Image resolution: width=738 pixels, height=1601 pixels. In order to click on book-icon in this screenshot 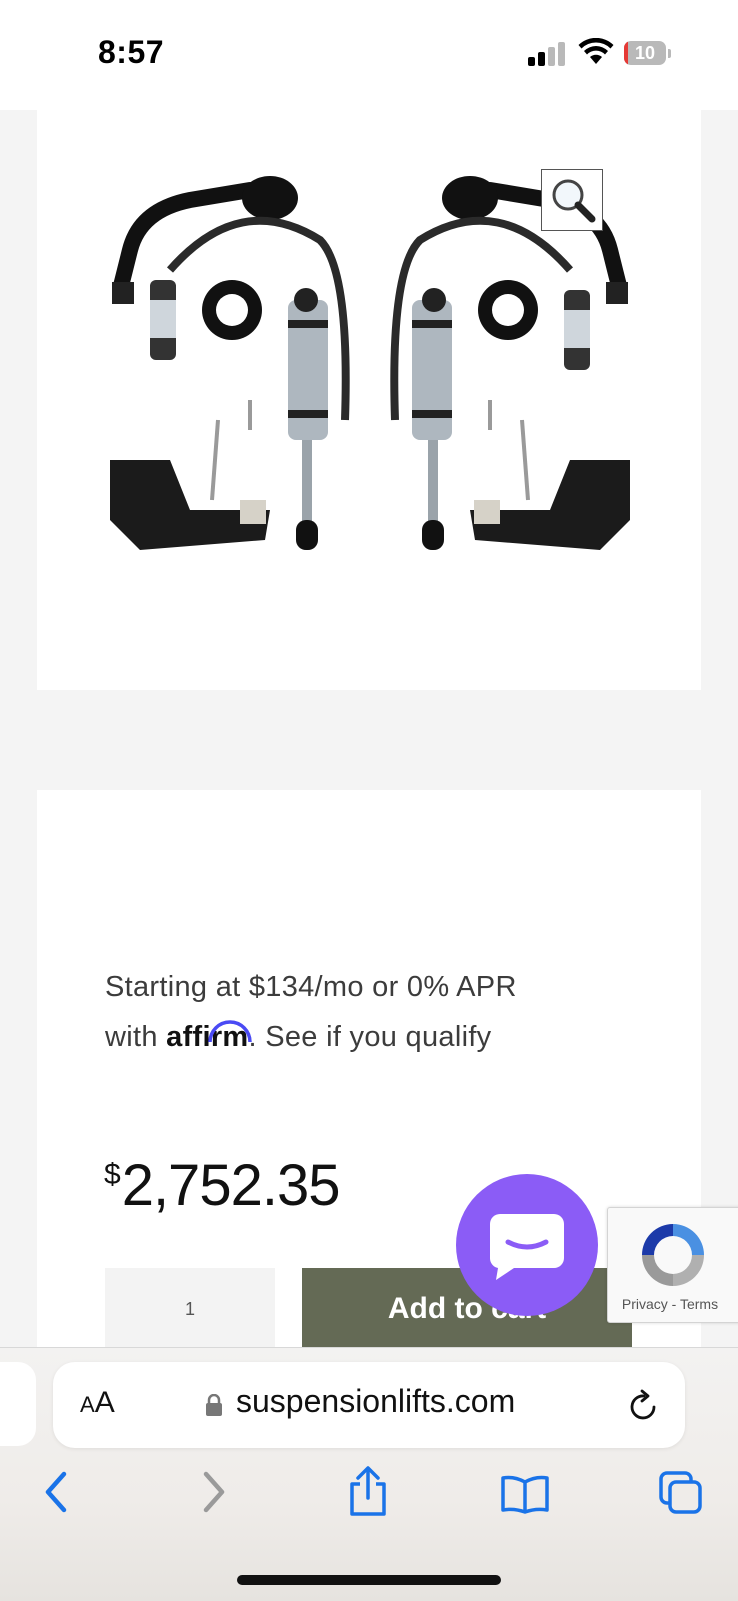, I will do `click(525, 1494)`.